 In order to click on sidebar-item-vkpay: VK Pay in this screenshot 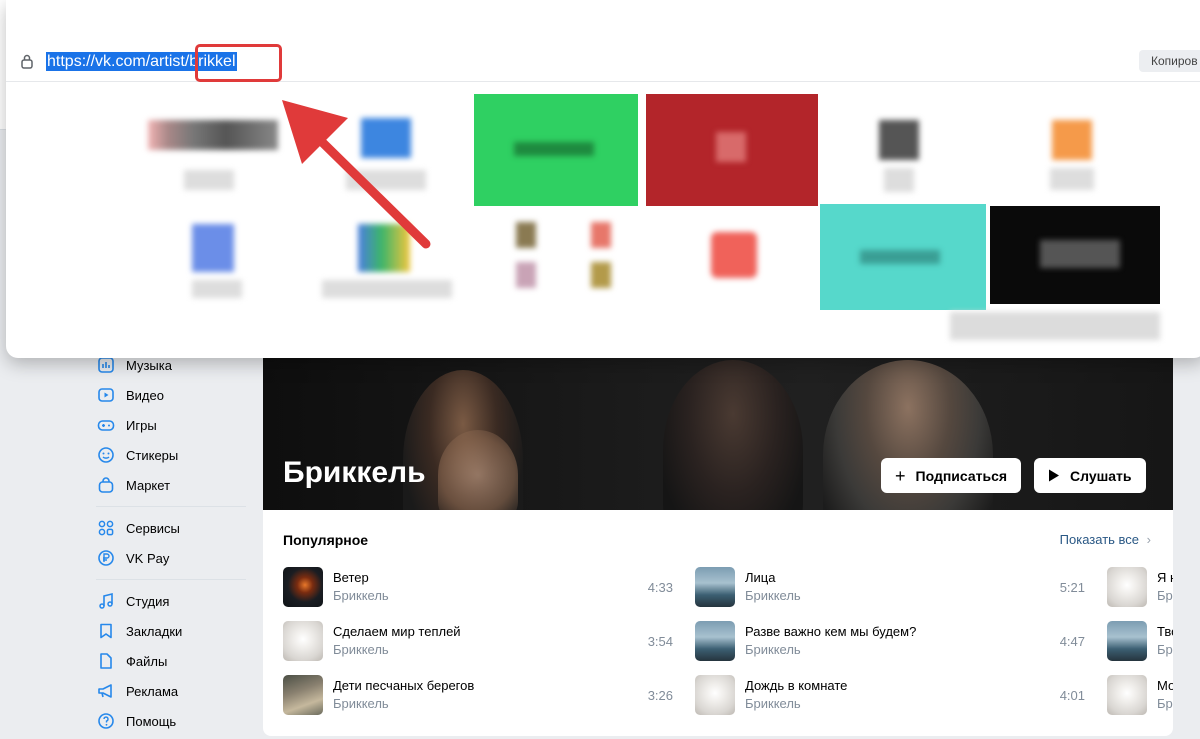, I will do `click(172, 558)`.